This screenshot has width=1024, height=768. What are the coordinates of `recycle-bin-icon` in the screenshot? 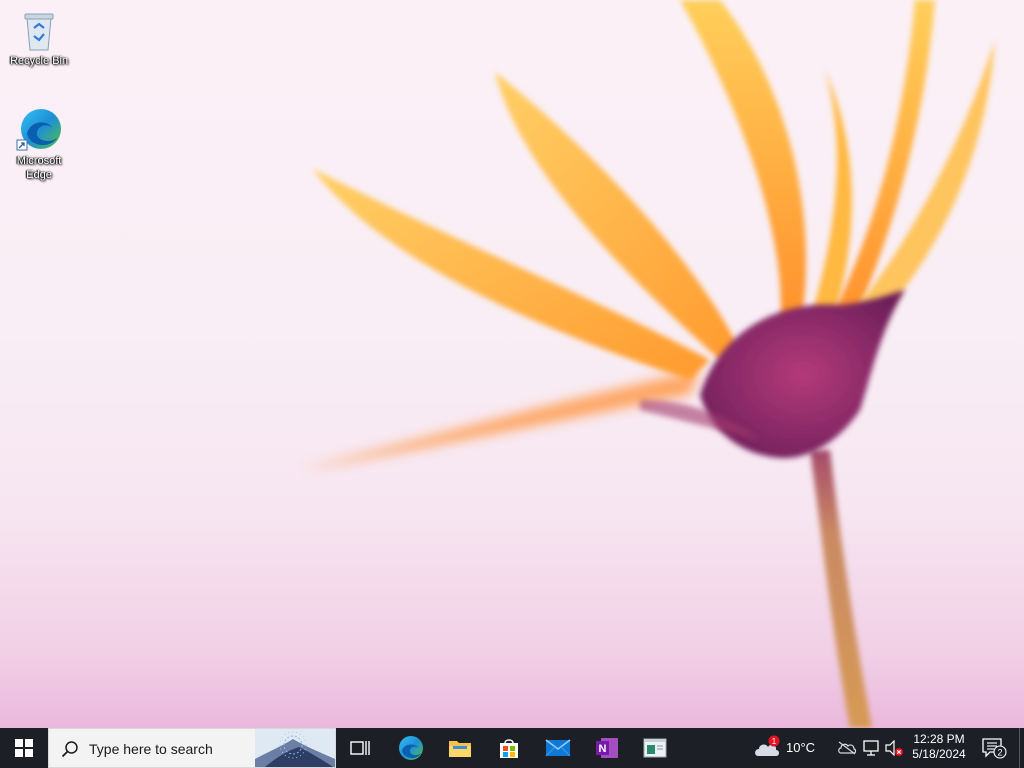 It's located at (39, 32).